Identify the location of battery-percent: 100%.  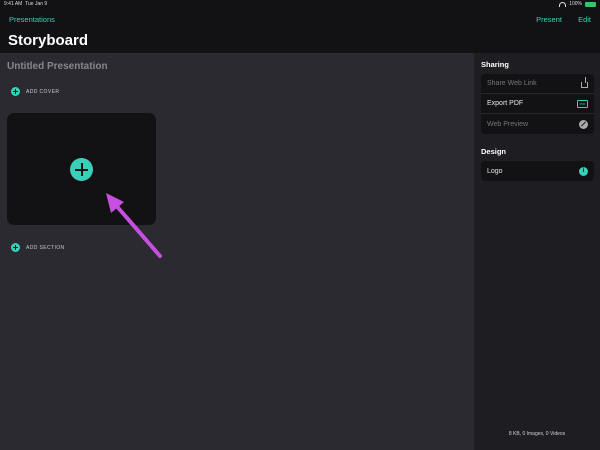
(575, 4).